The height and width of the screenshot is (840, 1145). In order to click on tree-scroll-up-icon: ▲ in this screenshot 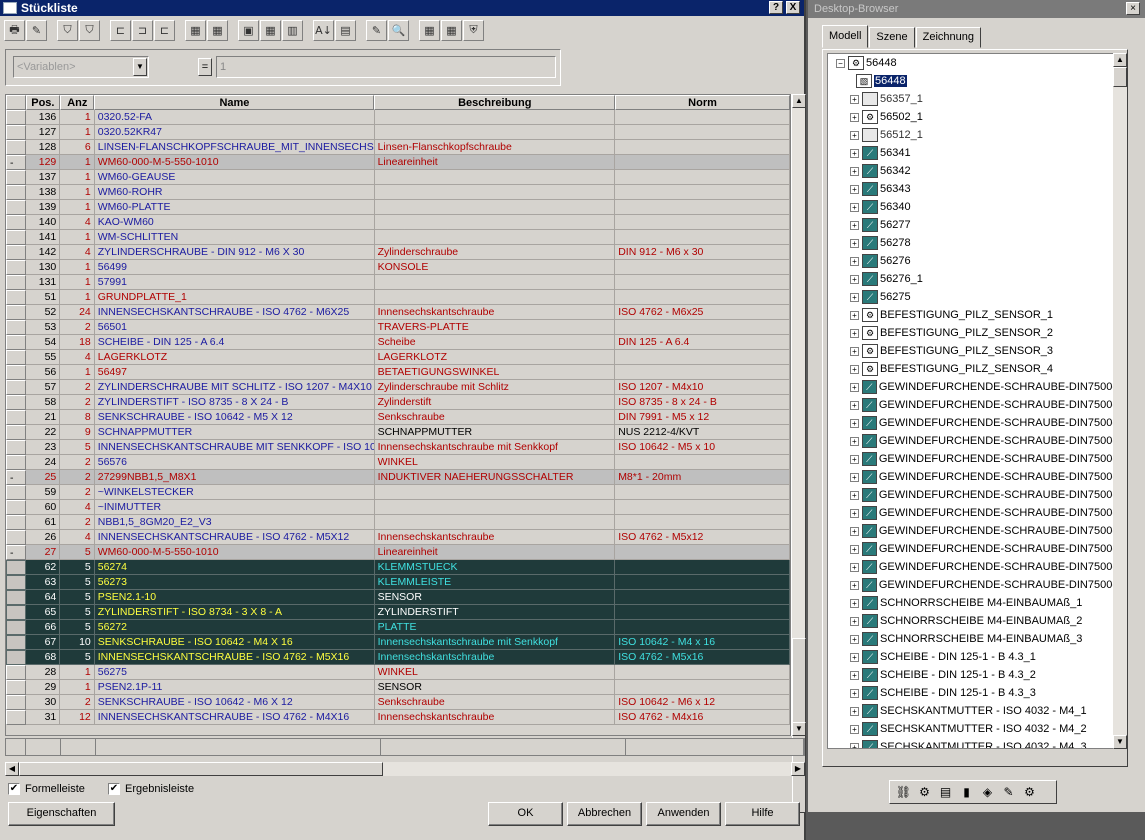, I will do `click(1120, 60)`.